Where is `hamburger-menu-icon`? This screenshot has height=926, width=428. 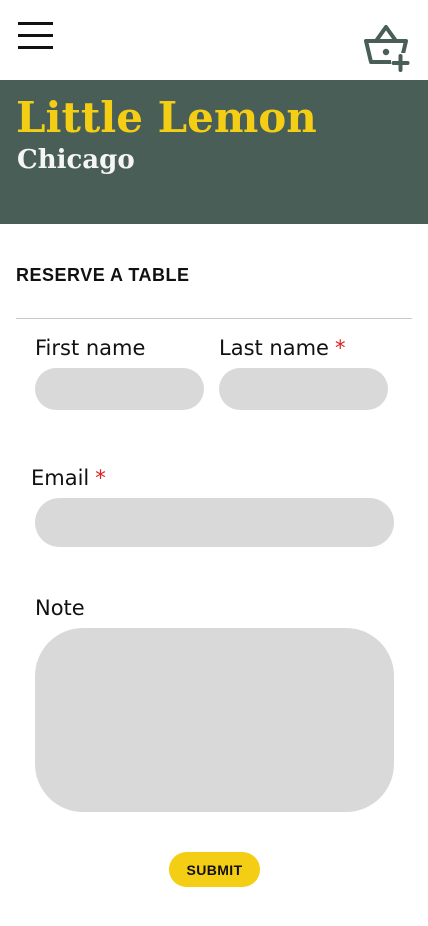 hamburger-menu-icon is located at coordinates (36, 36).